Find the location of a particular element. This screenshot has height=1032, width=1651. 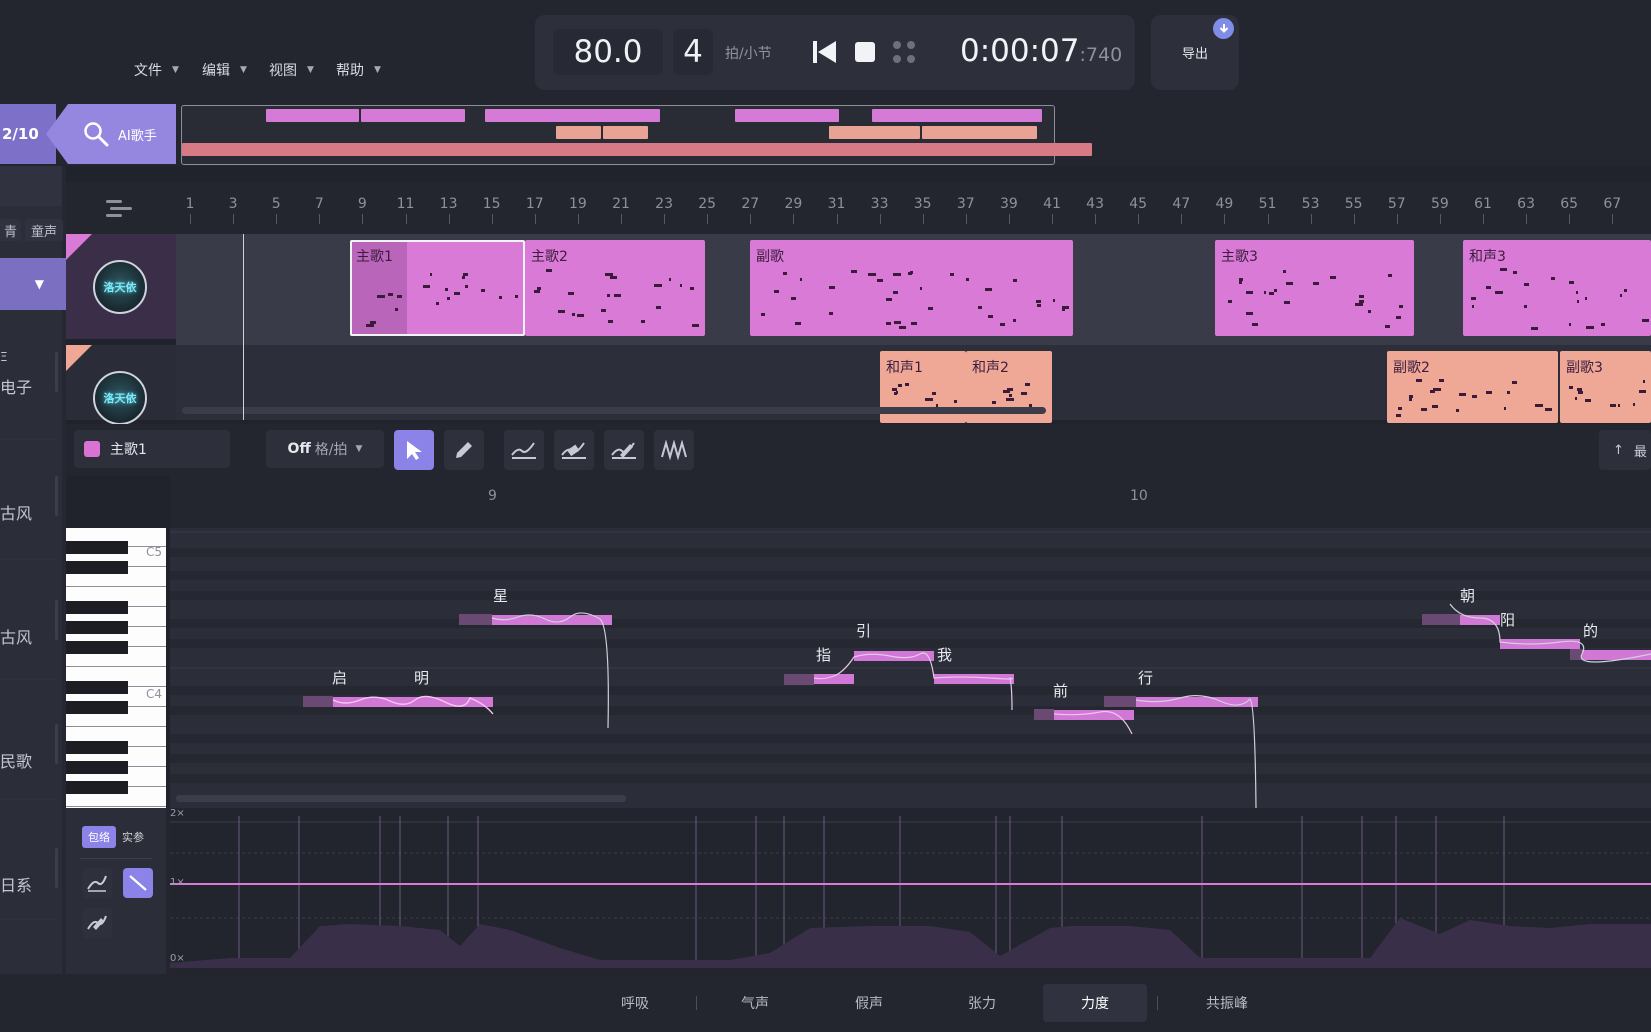

voice-tab-1: 童声 is located at coordinates (44, 230).